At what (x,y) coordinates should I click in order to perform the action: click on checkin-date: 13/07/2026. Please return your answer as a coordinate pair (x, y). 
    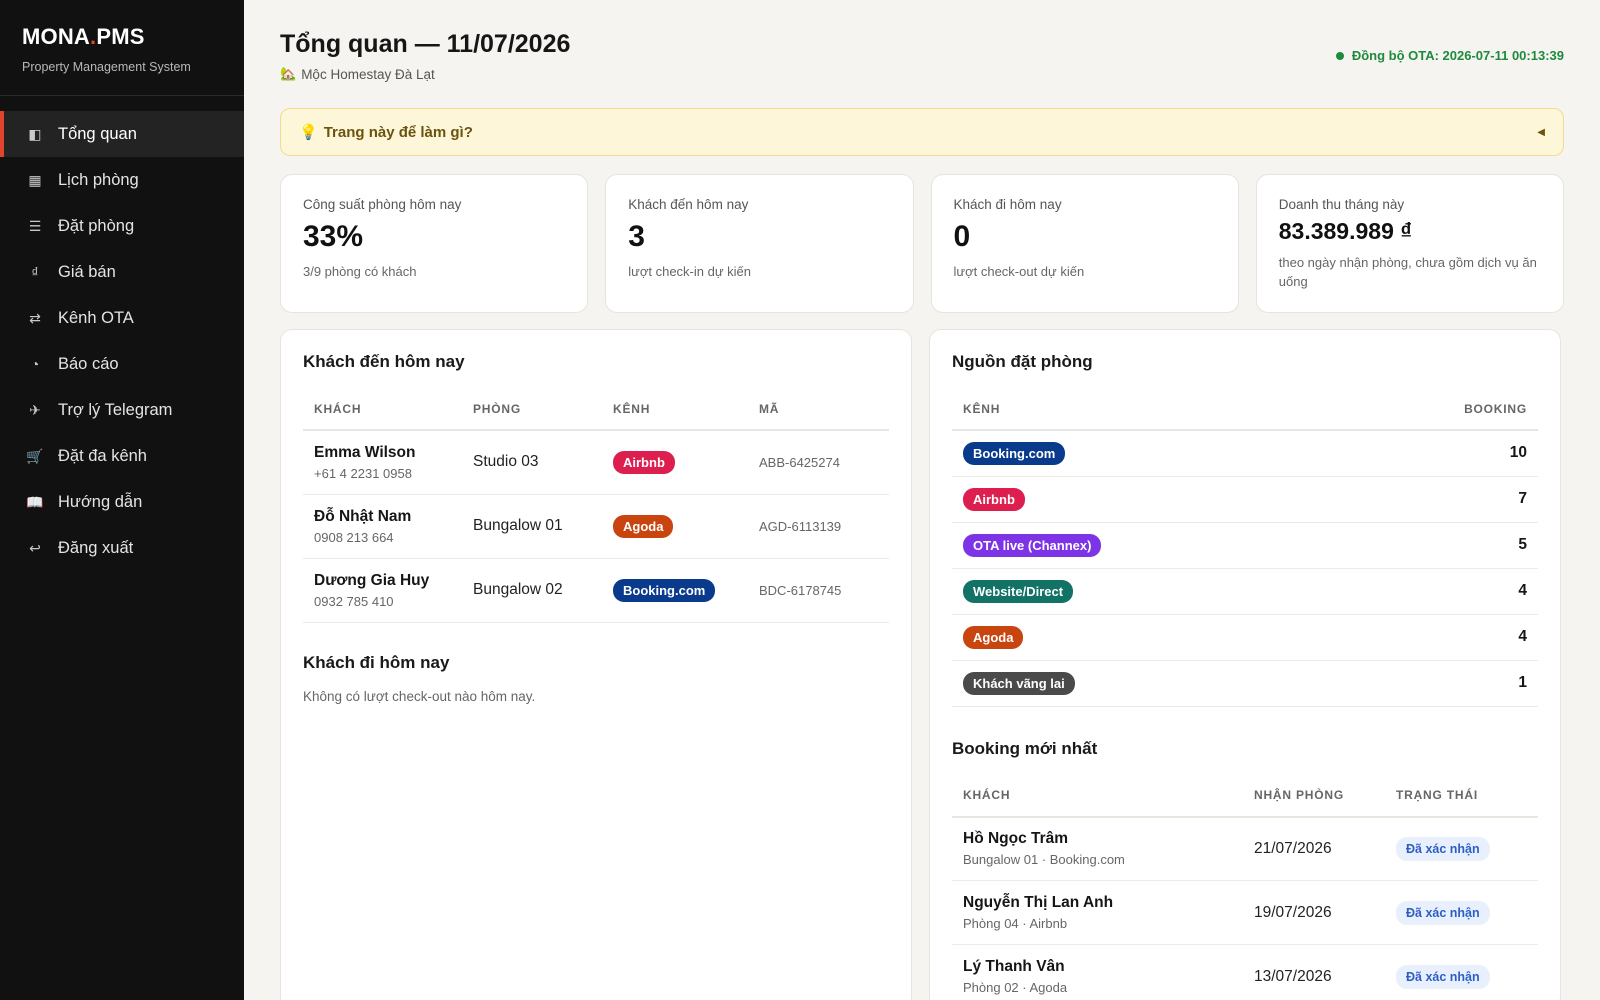
    Looking at the image, I should click on (1314, 972).